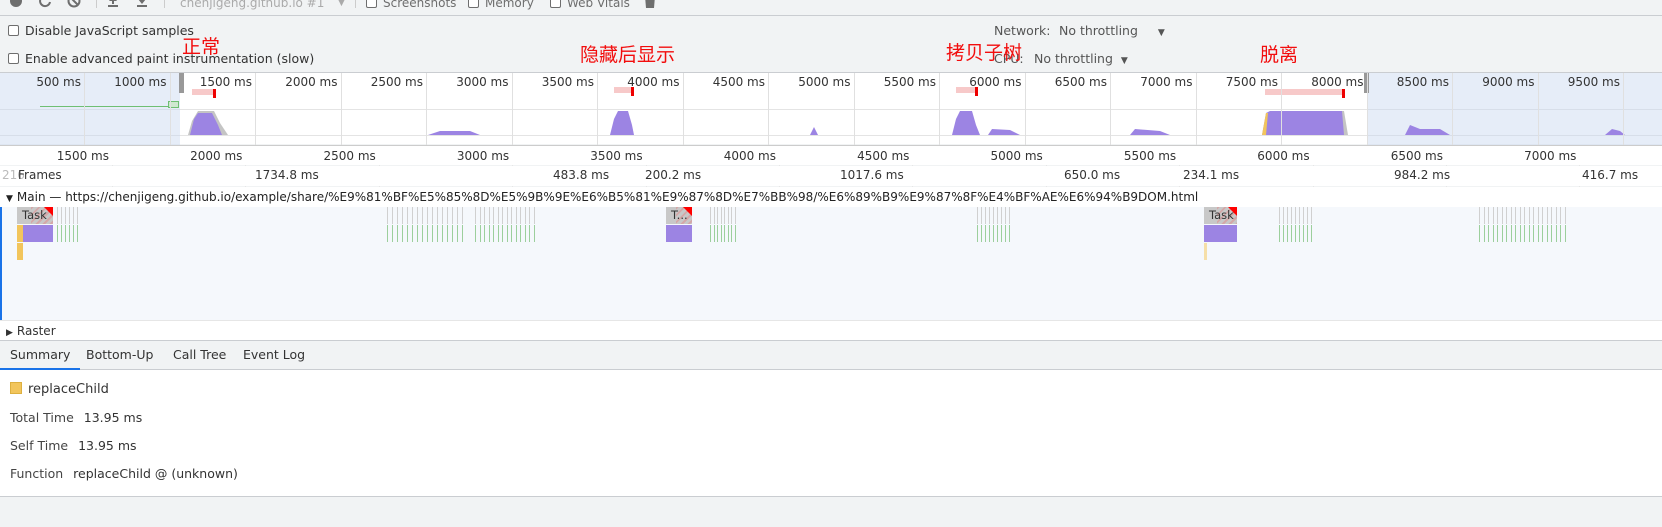 The width and height of the screenshot is (1662, 527). What do you see at coordinates (501, 7) in the screenshot?
I see `memory-checkbox: Memory` at bounding box center [501, 7].